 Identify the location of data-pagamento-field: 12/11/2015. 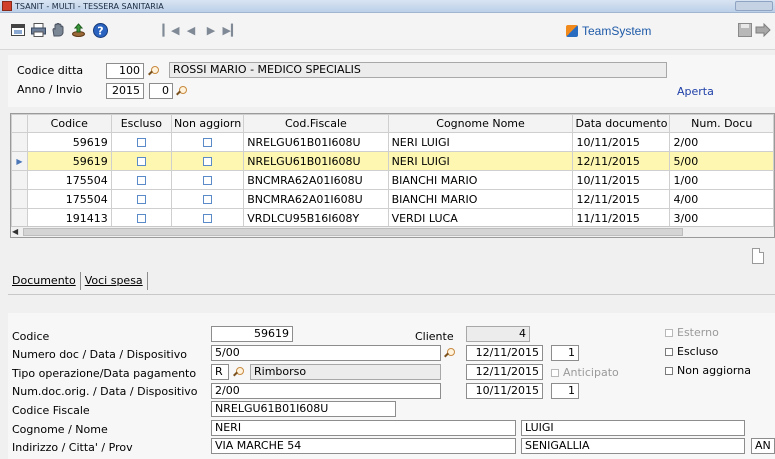
(504, 372).